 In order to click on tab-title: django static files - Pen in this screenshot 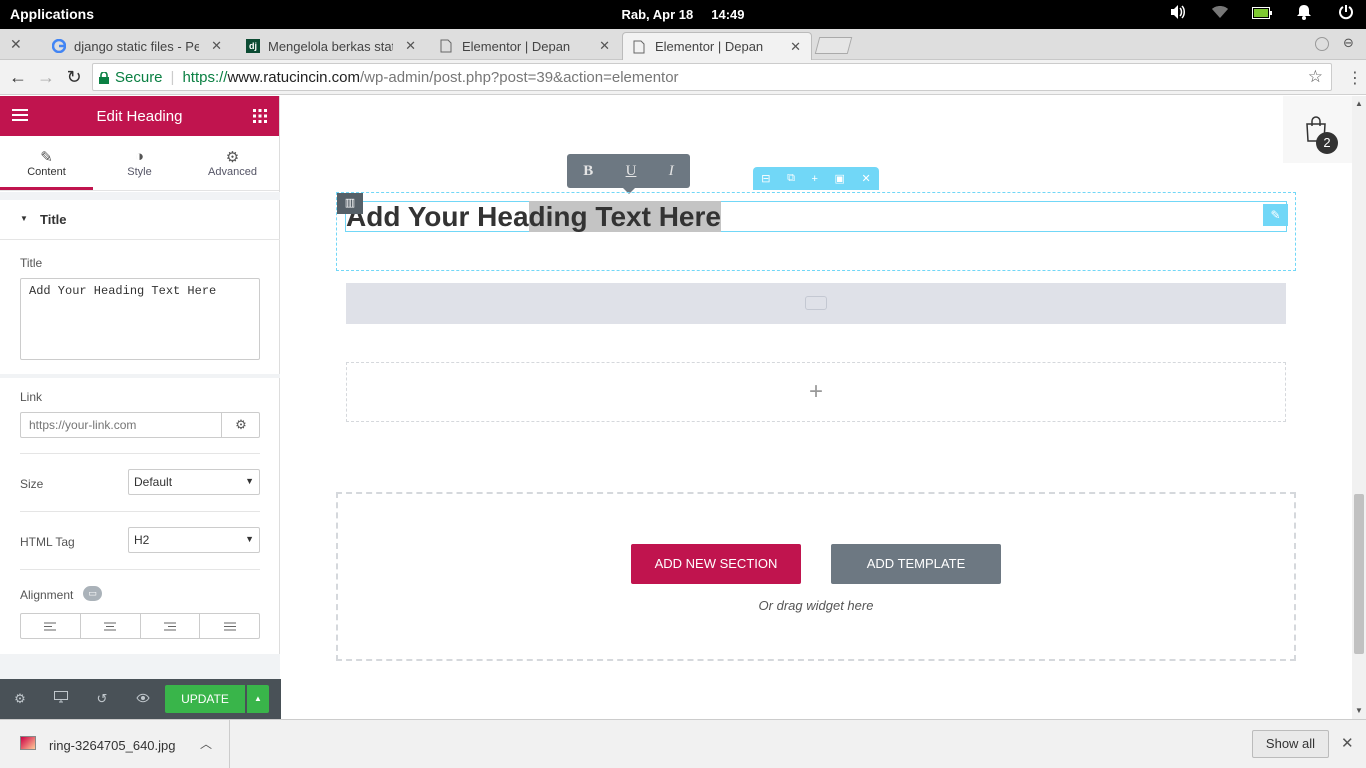, I will do `click(136, 46)`.